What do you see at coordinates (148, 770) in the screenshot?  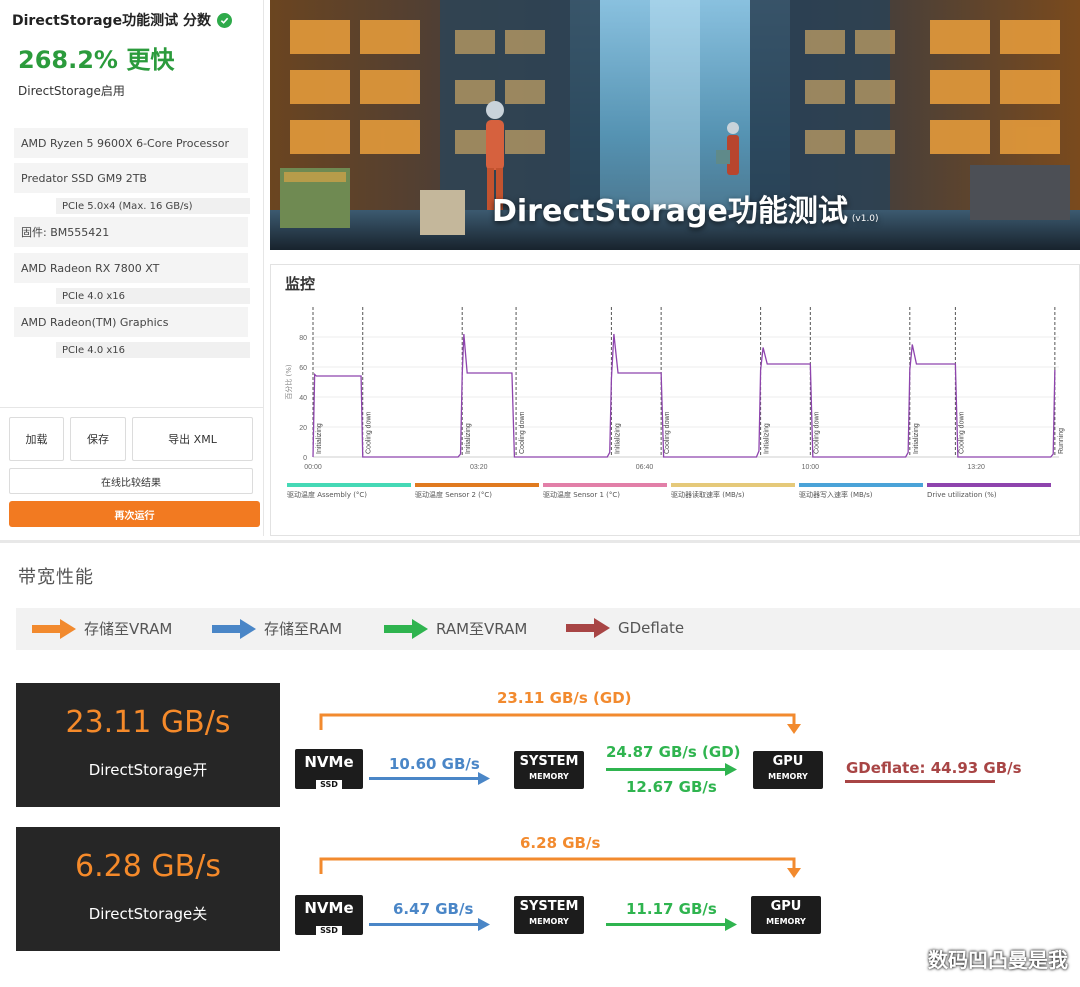 I see `on-label: DirectStorage开` at bounding box center [148, 770].